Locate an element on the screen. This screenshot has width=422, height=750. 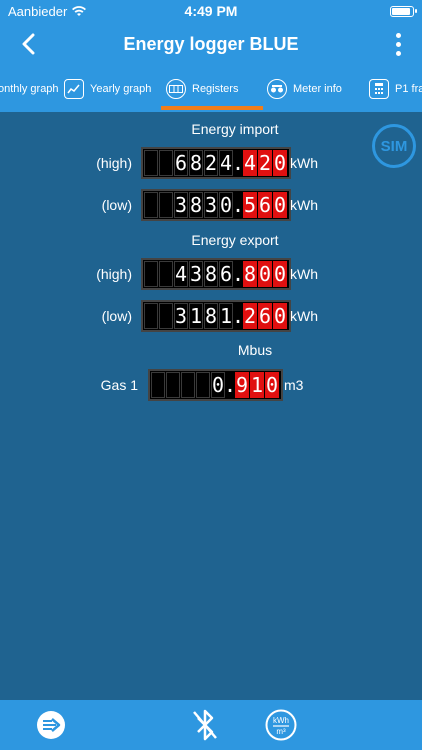
svg-text: m³ is located at coordinates (281, 731).